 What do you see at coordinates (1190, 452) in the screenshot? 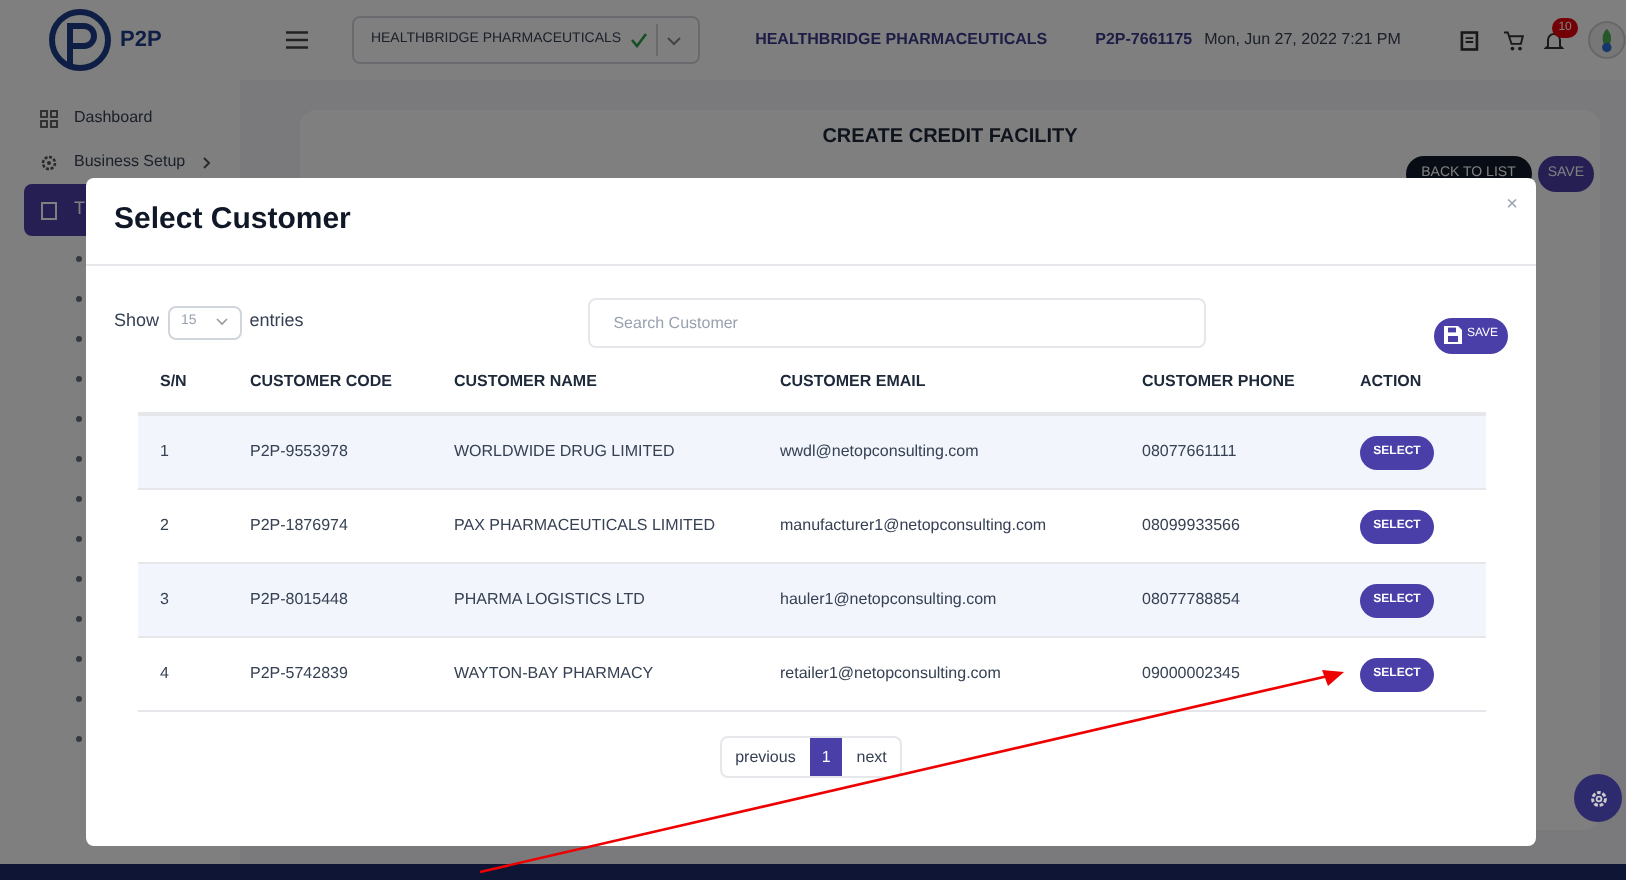
I see `table-cell-text: 08077661111` at bounding box center [1190, 452].